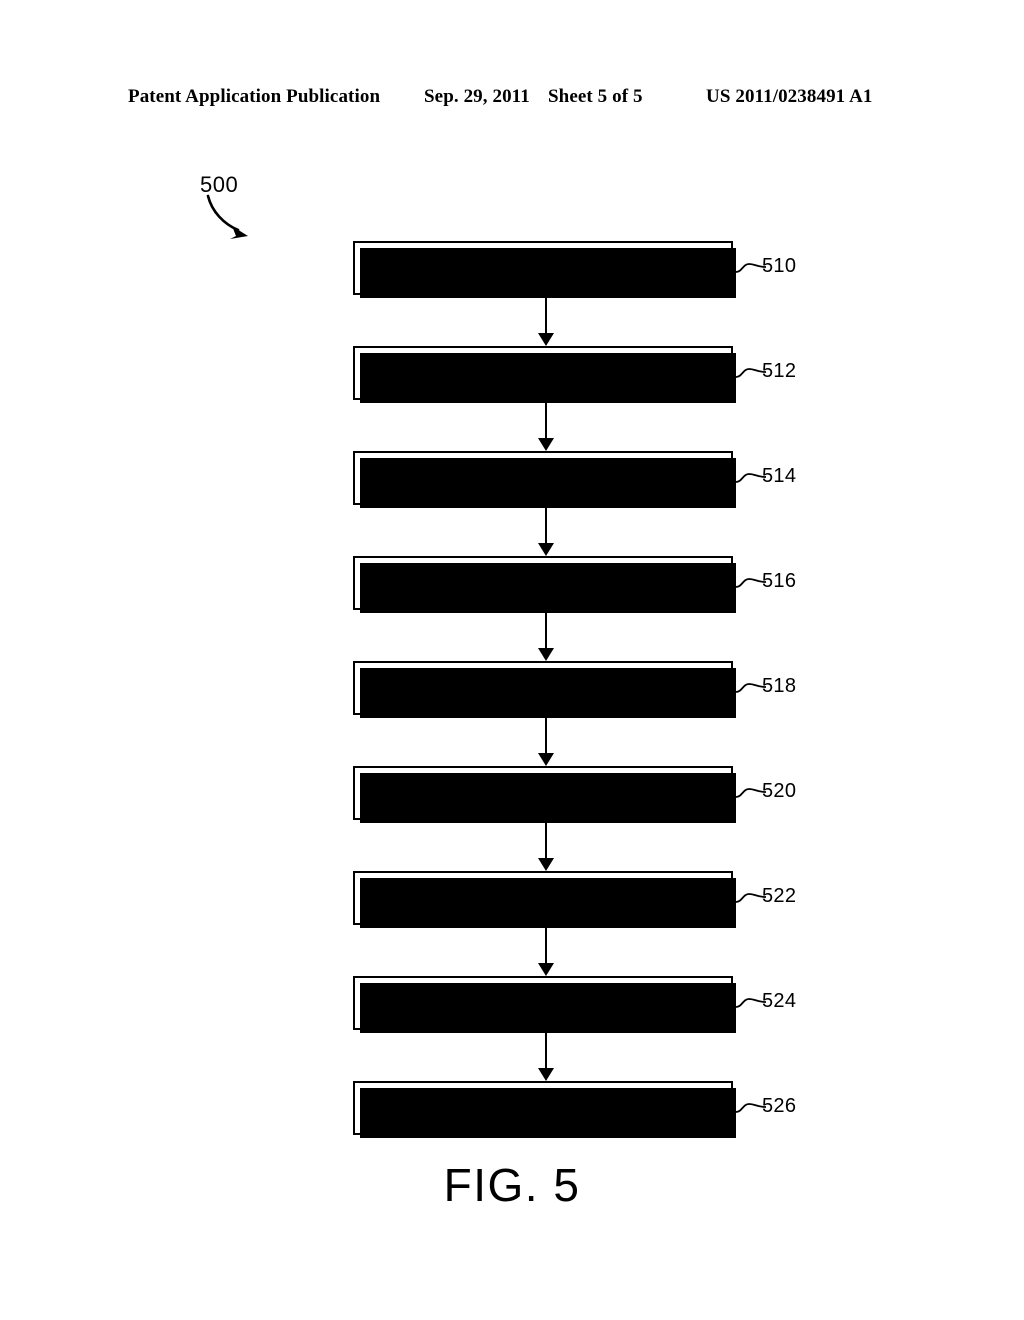 This screenshot has width=1024, height=1320. I want to click on reference-numeral-518: 518, so click(779, 686).